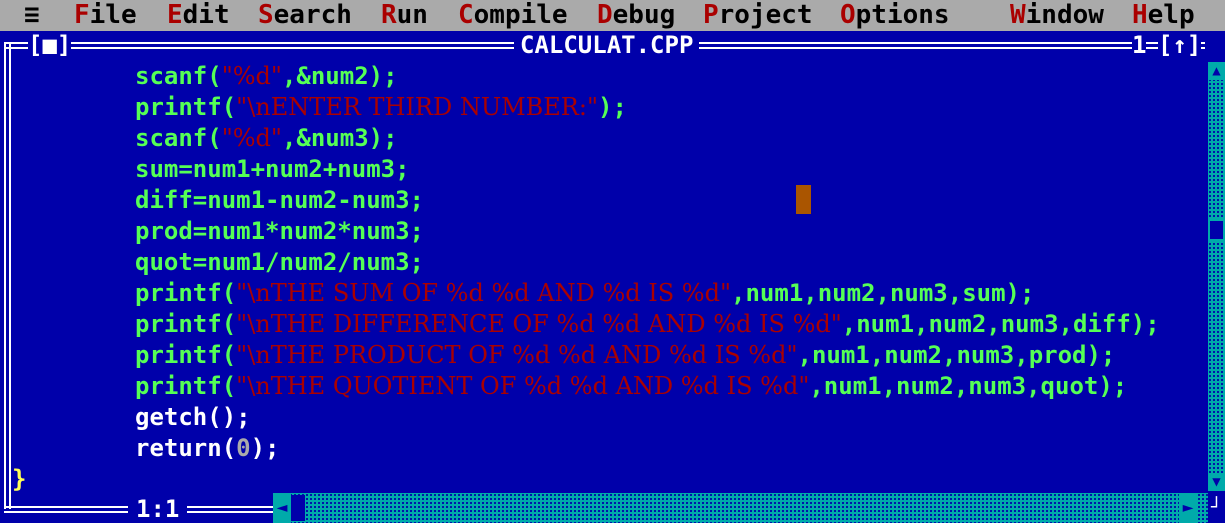  I want to click on code-token: getch();, so click(193, 417).